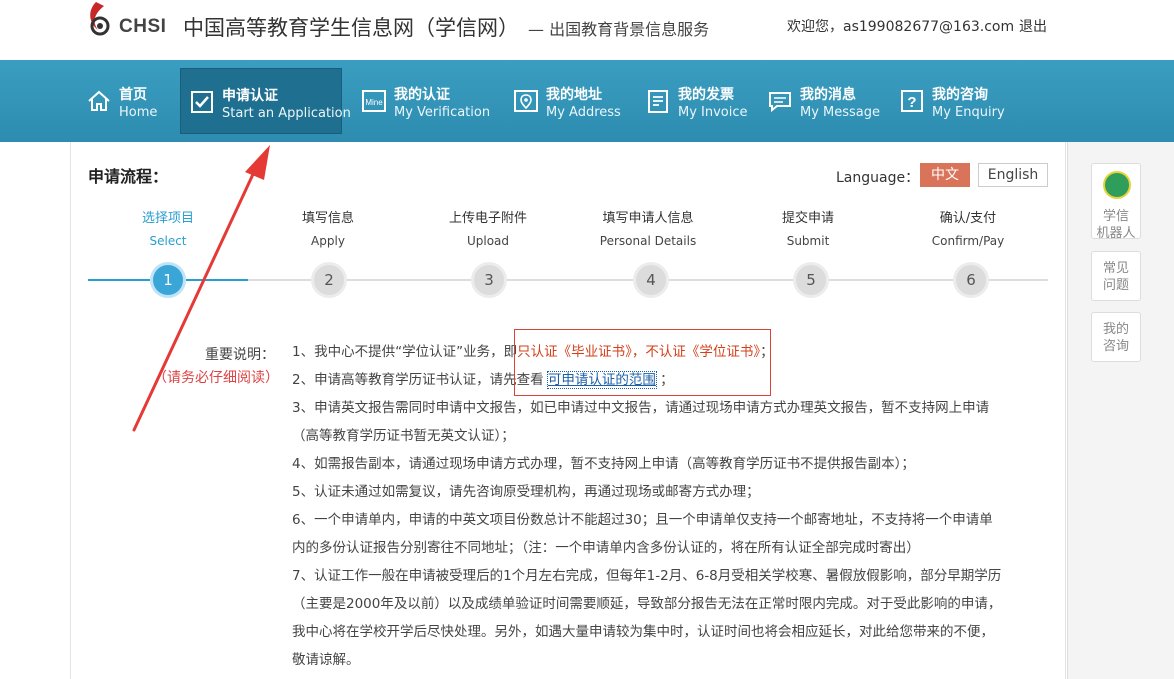 This screenshot has height=679, width=1174. Describe the element at coordinates (1117, 185) in the screenshot. I see `robot-icon` at that location.